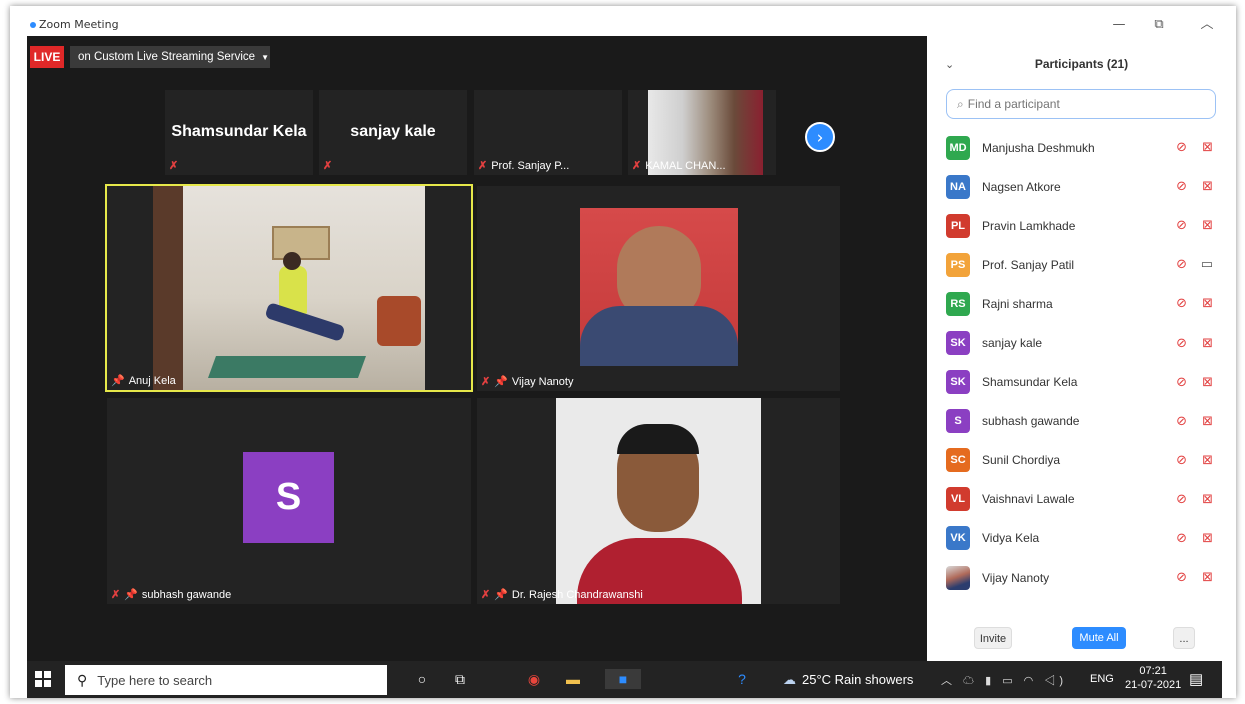 This screenshot has height=704, width=1245. I want to click on mic-muted-icon: ✗, so click(483, 166).